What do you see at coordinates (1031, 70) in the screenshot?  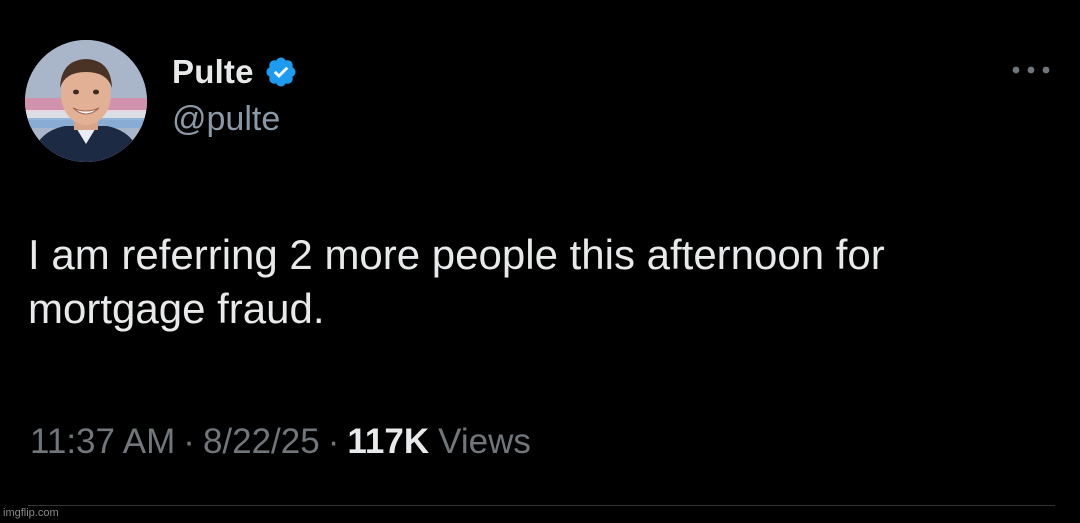 I see `more-horizontal-icon` at bounding box center [1031, 70].